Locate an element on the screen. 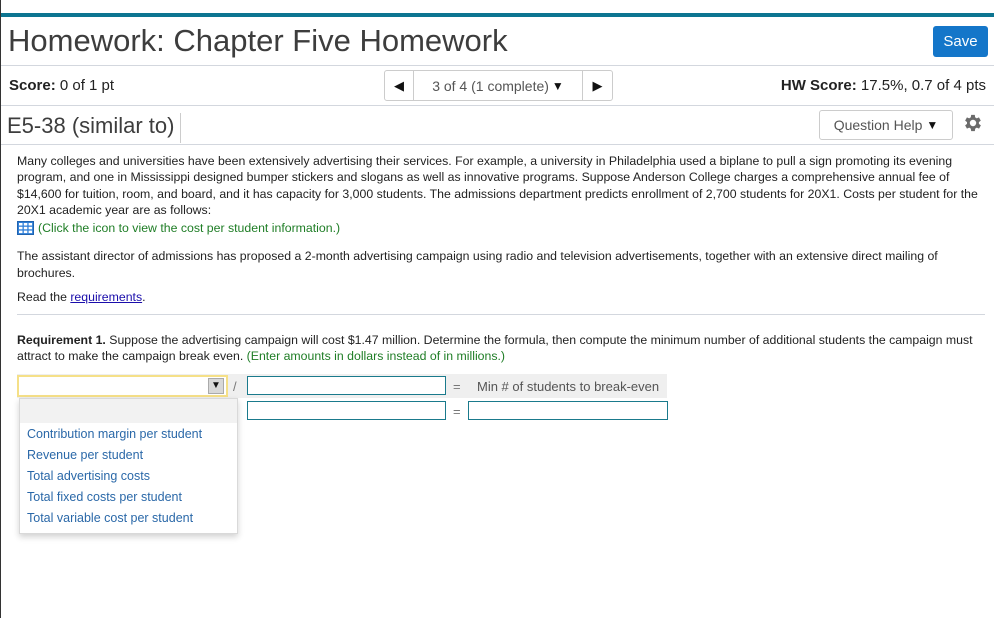  dropdown-option: Total variable cost per student is located at coordinates (128, 518).